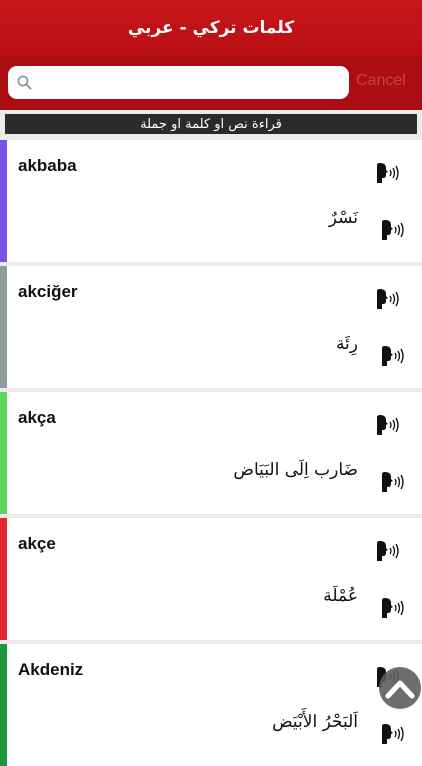 This screenshot has height=766, width=422. What do you see at coordinates (381, 81) in the screenshot?
I see `cancel-button: Cancel` at bounding box center [381, 81].